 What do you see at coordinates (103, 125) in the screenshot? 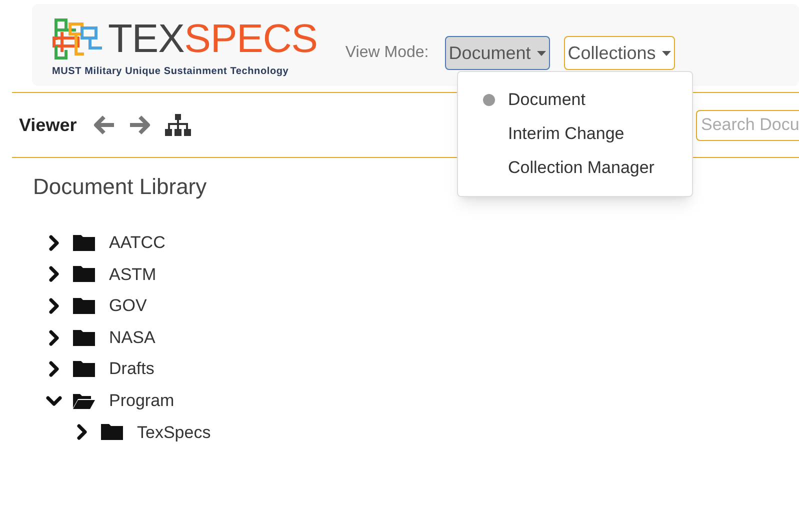
I see `back-arrow-icon` at bounding box center [103, 125].